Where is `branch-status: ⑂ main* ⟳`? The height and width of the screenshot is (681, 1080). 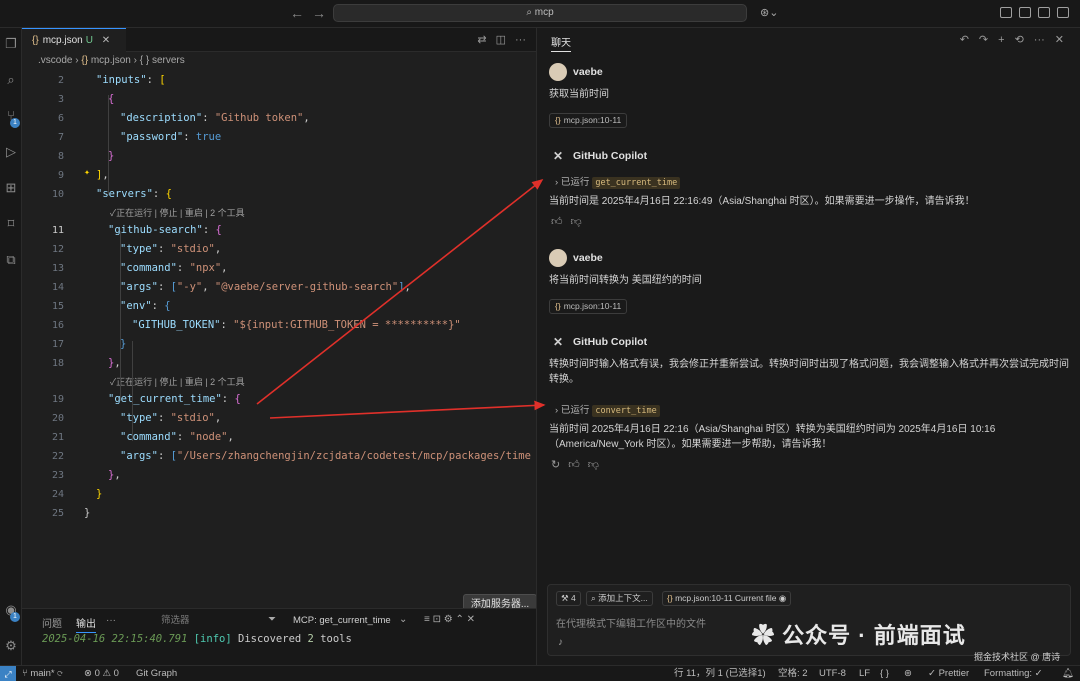 branch-status: ⑂ main* ⟳ is located at coordinates (42, 673).